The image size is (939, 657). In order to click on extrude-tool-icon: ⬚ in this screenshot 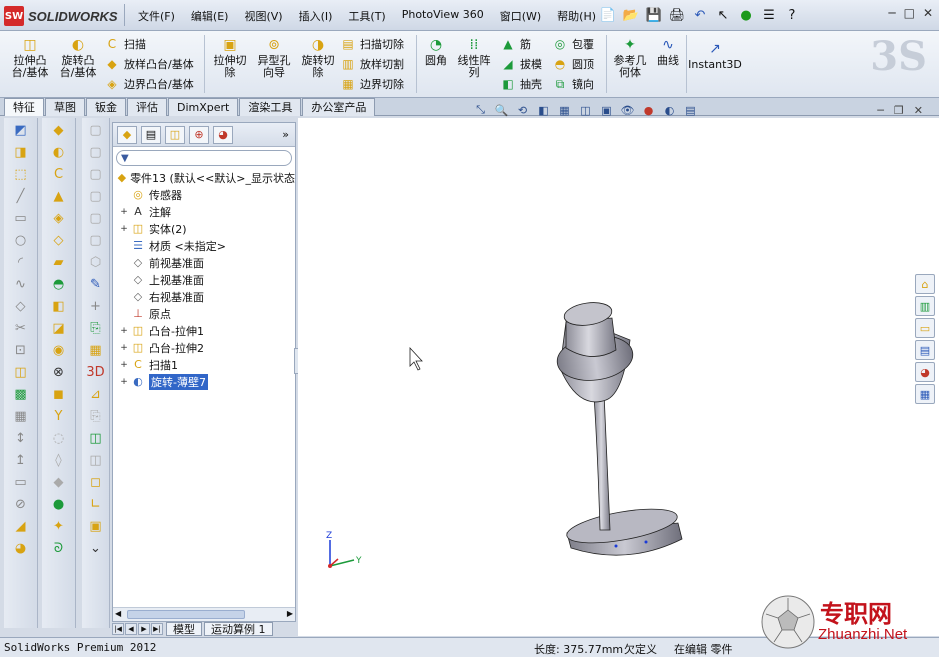, I will do `click(21, 174)`.